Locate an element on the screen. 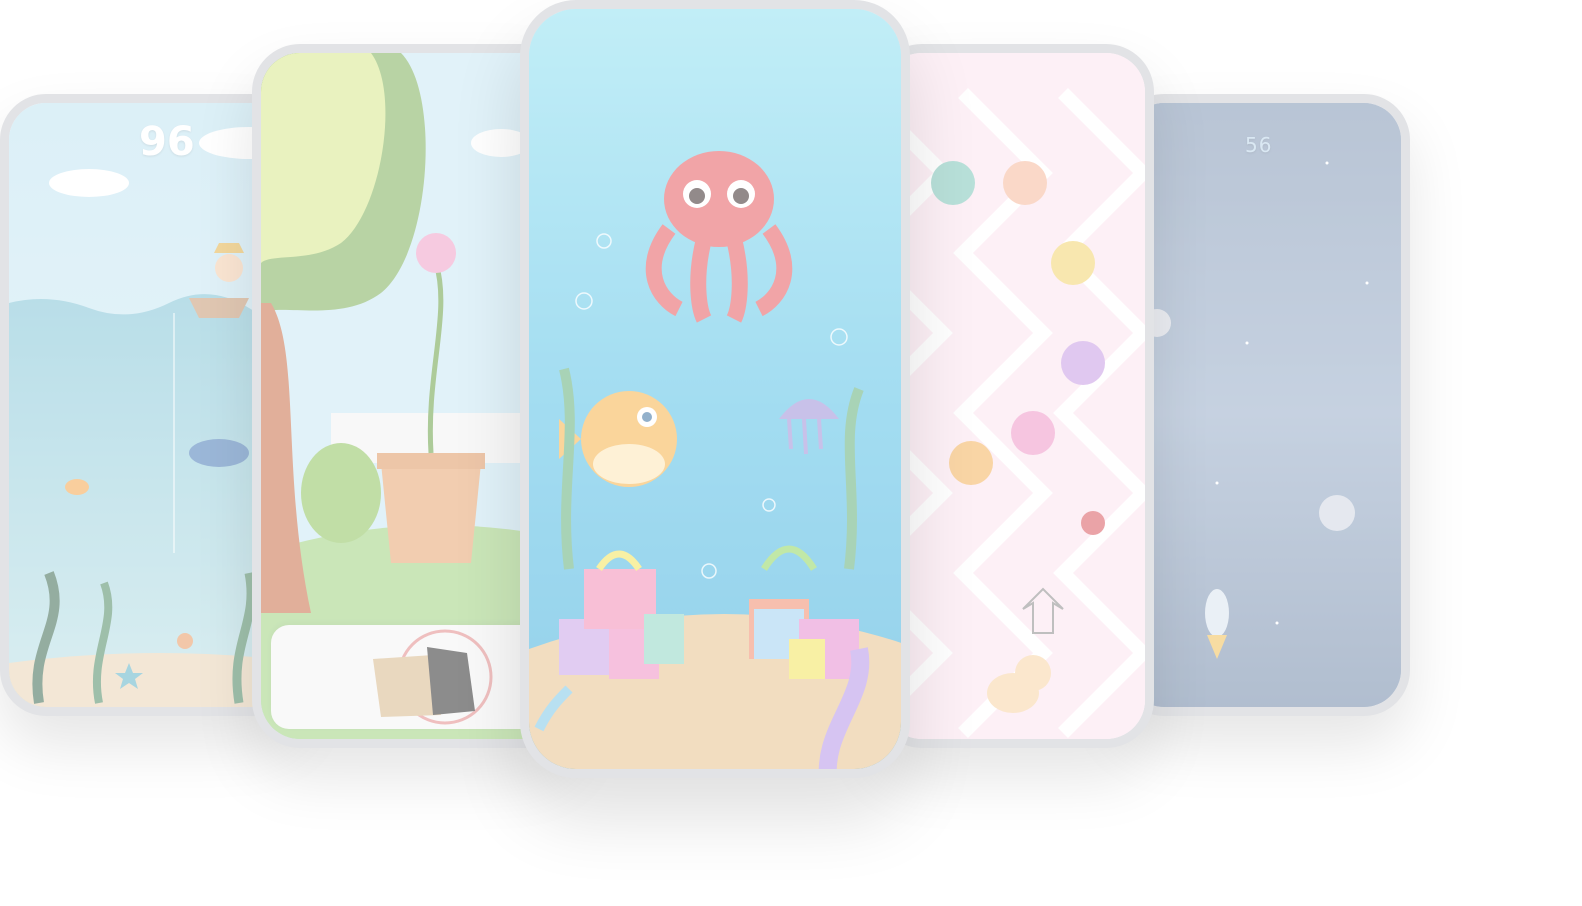 This screenshot has width=1582, height=906. space-scene is located at coordinates (1264, 405).